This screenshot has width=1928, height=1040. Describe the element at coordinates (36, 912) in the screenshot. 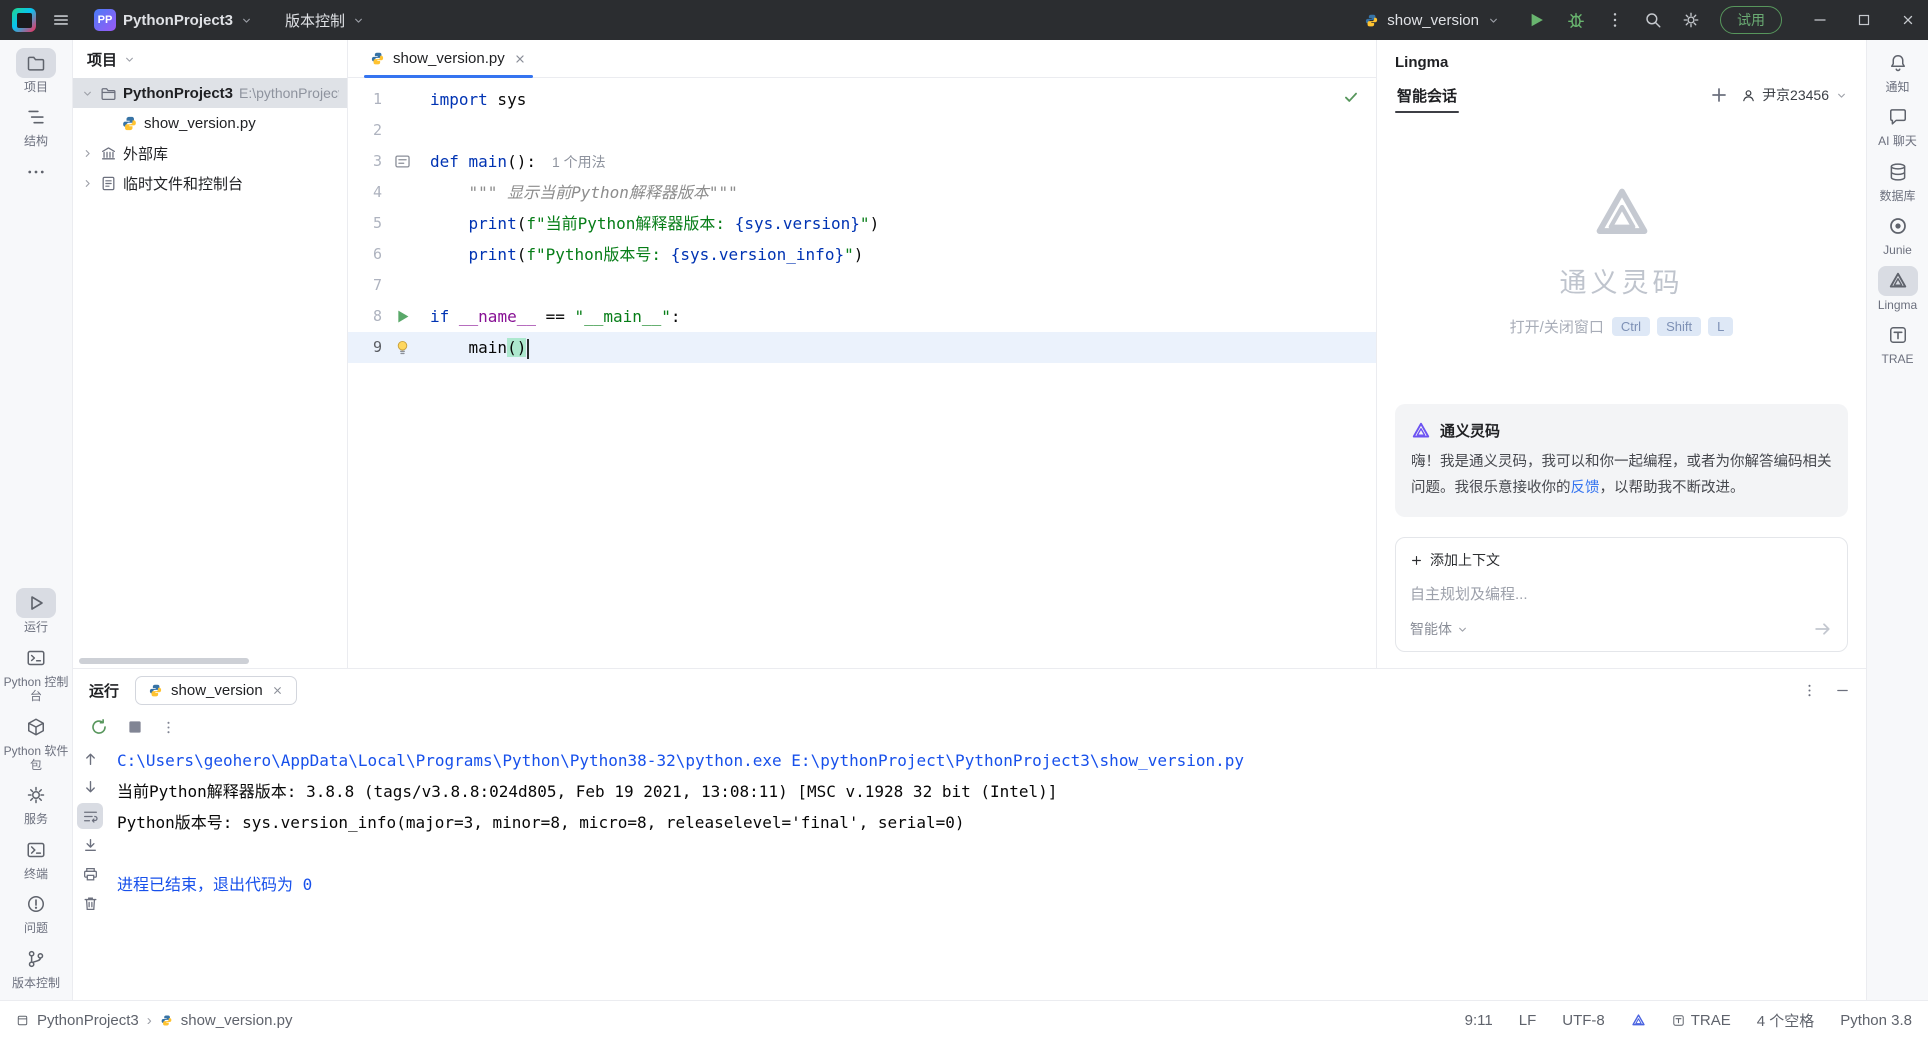

I see `tool-button-problems: 问题` at that location.